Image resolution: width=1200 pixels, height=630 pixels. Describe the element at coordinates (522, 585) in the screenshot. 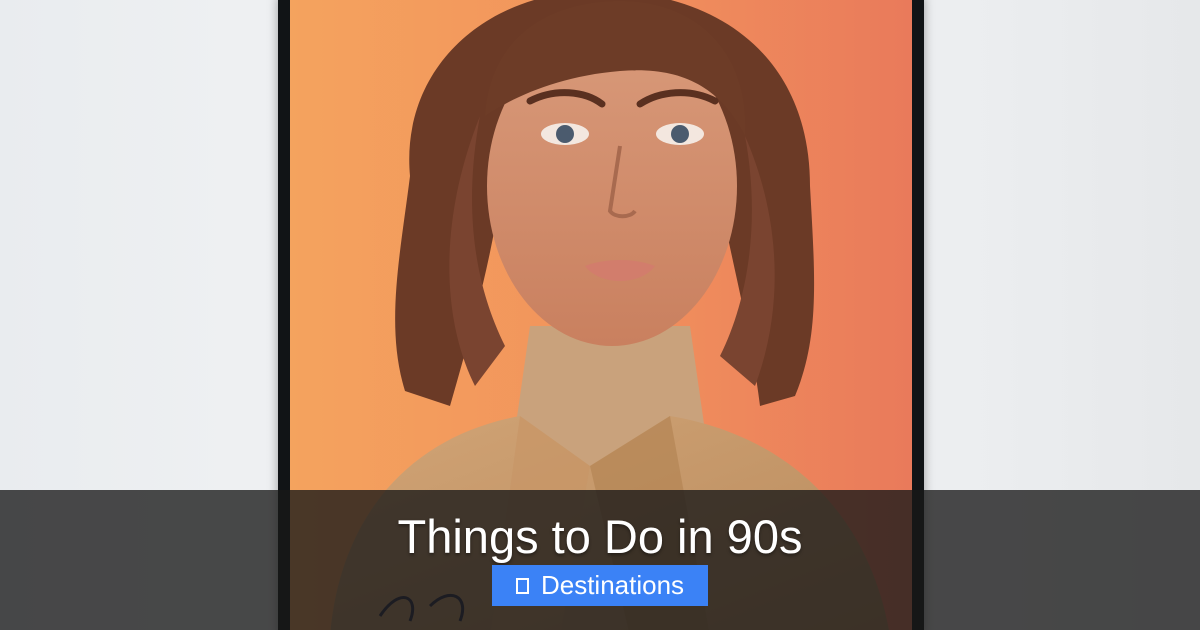

I see `square-icon` at that location.